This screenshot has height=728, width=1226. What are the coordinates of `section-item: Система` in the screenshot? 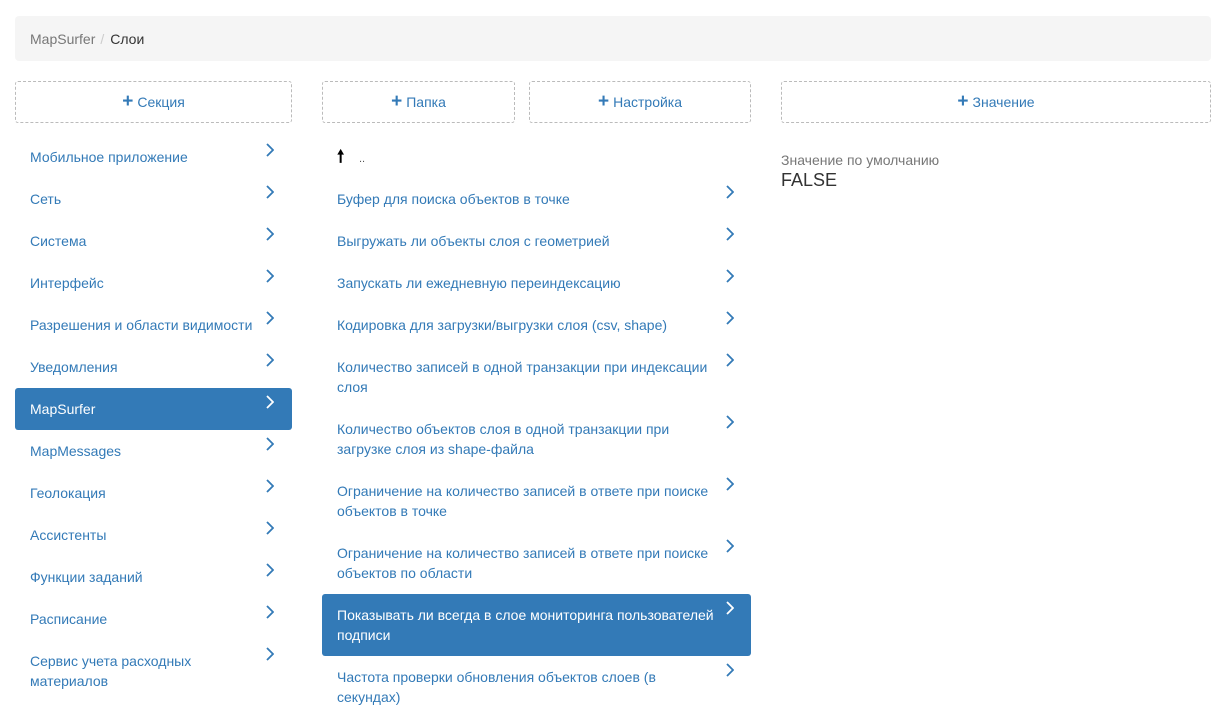 It's located at (153, 241).